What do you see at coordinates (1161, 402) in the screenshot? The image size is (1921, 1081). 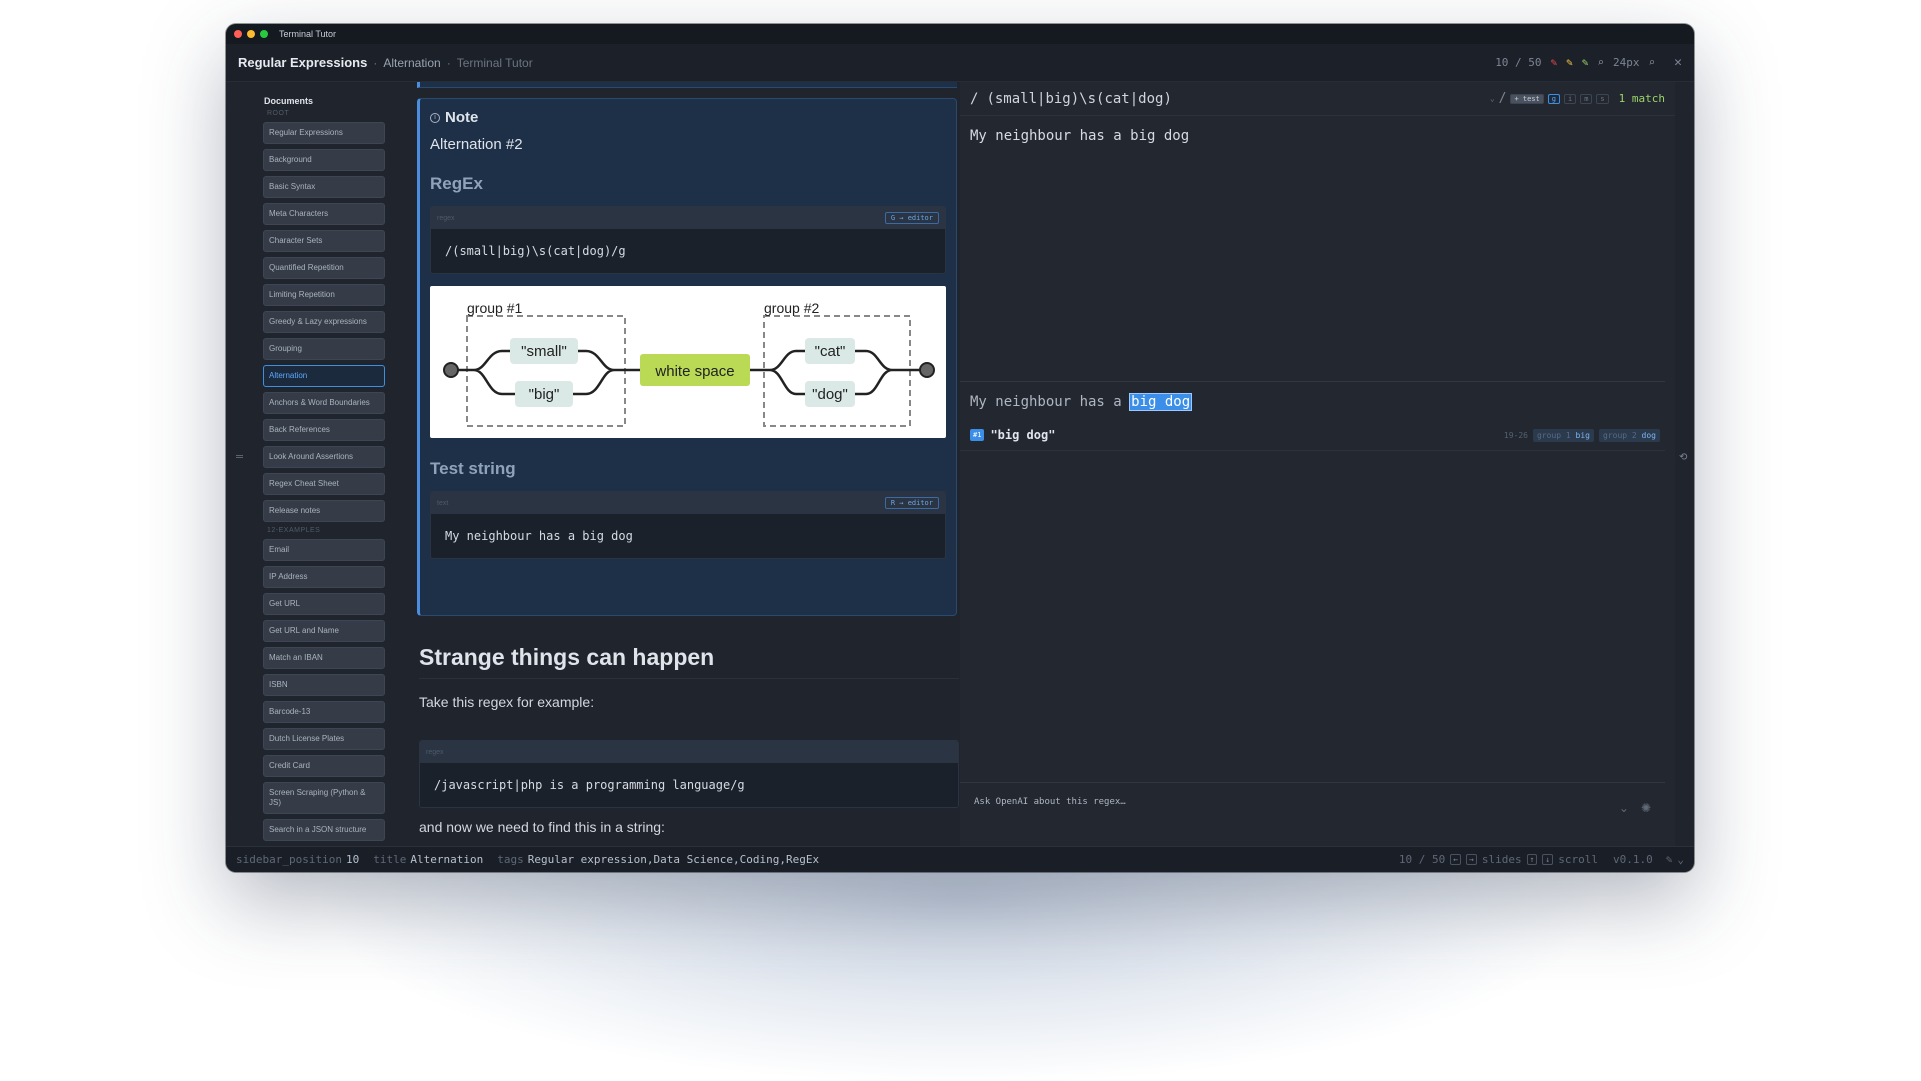 I see `highlighted-match: big dog` at bounding box center [1161, 402].